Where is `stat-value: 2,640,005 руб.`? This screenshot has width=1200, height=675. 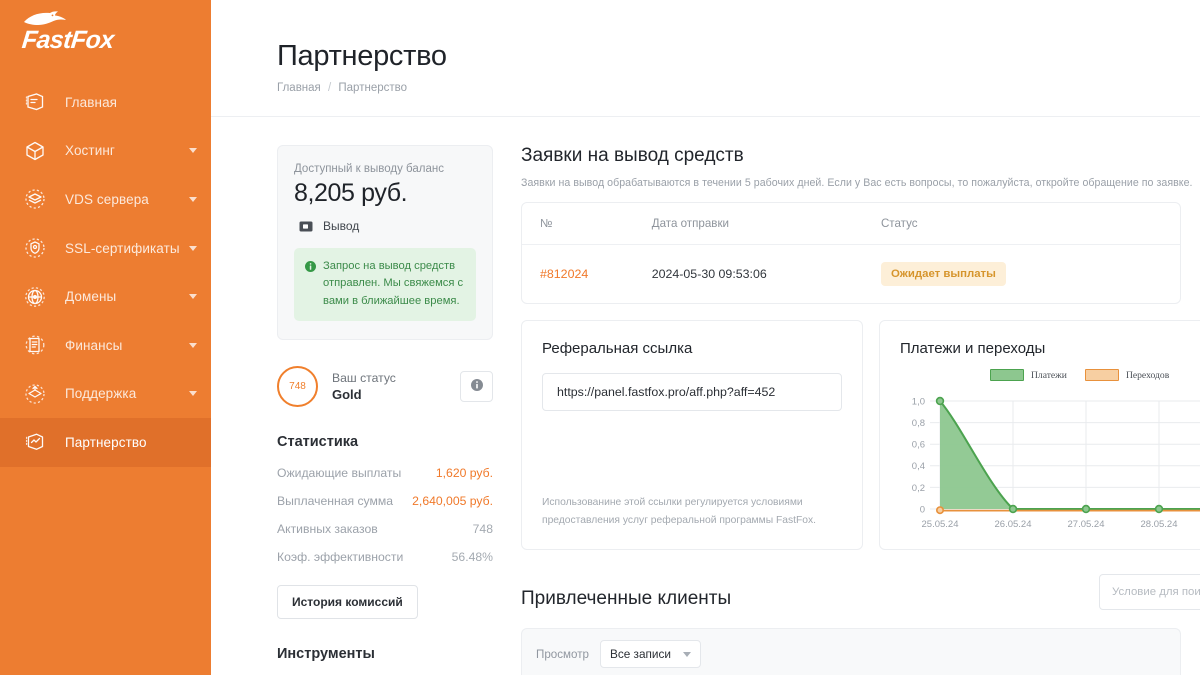
stat-value: 2,640,005 руб. is located at coordinates (452, 501).